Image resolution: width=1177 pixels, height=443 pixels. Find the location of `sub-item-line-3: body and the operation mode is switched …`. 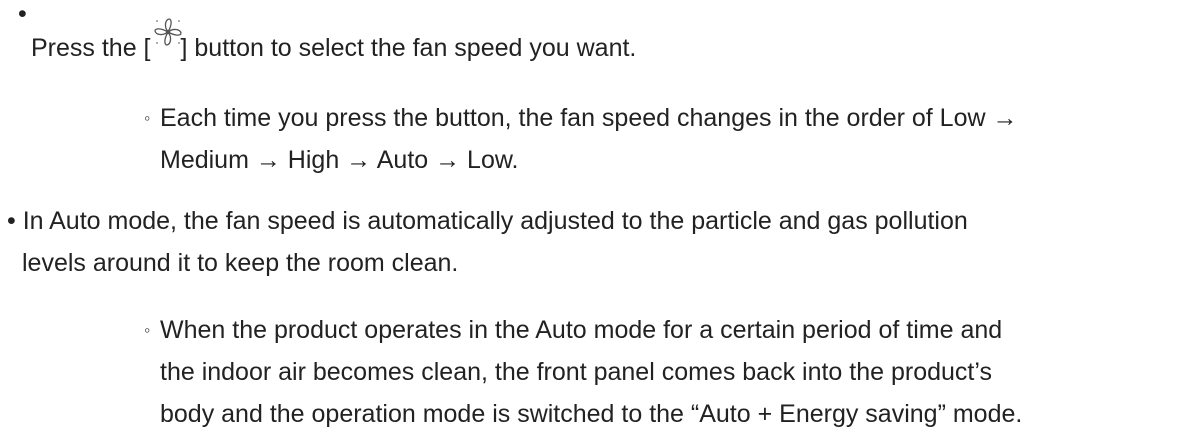

sub-item-line-3: body and the operation mode is switched … is located at coordinates (591, 414).